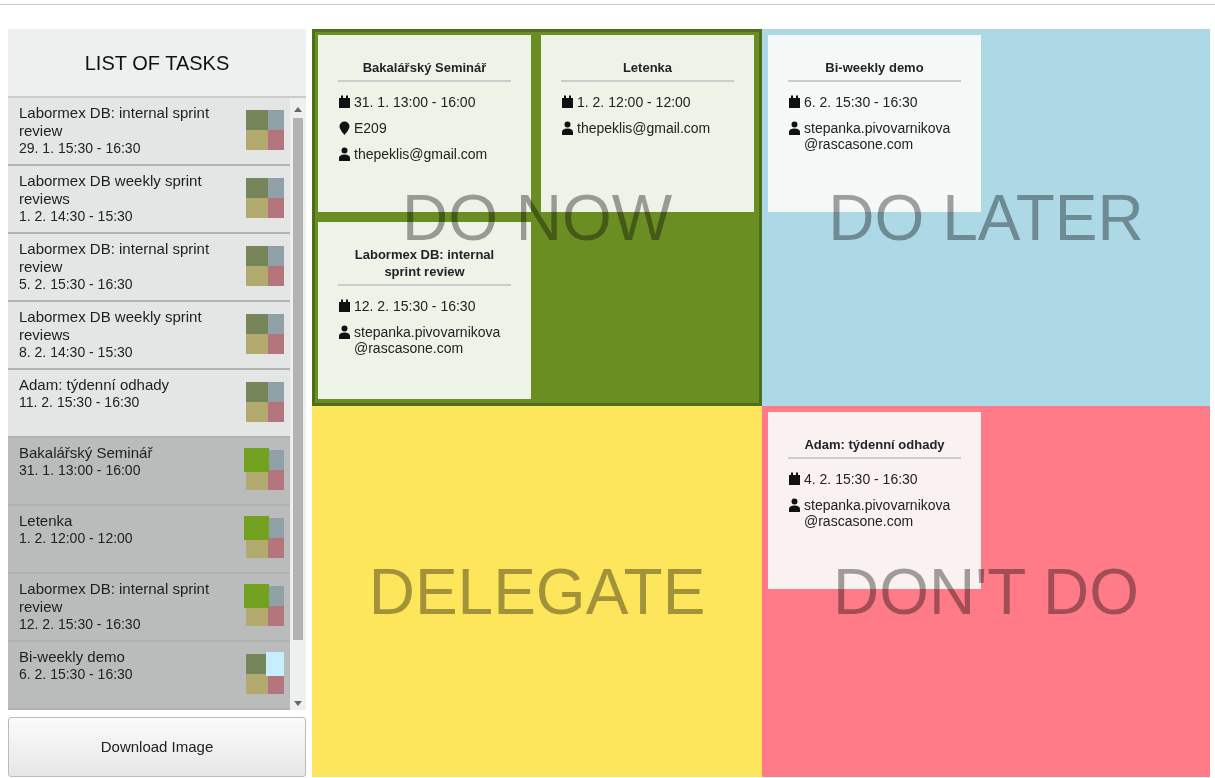 This screenshot has height=778, width=1215. Describe the element at coordinates (415, 102) in the screenshot. I see `card-time: 31. 1. 13:00 - 16:00` at that location.